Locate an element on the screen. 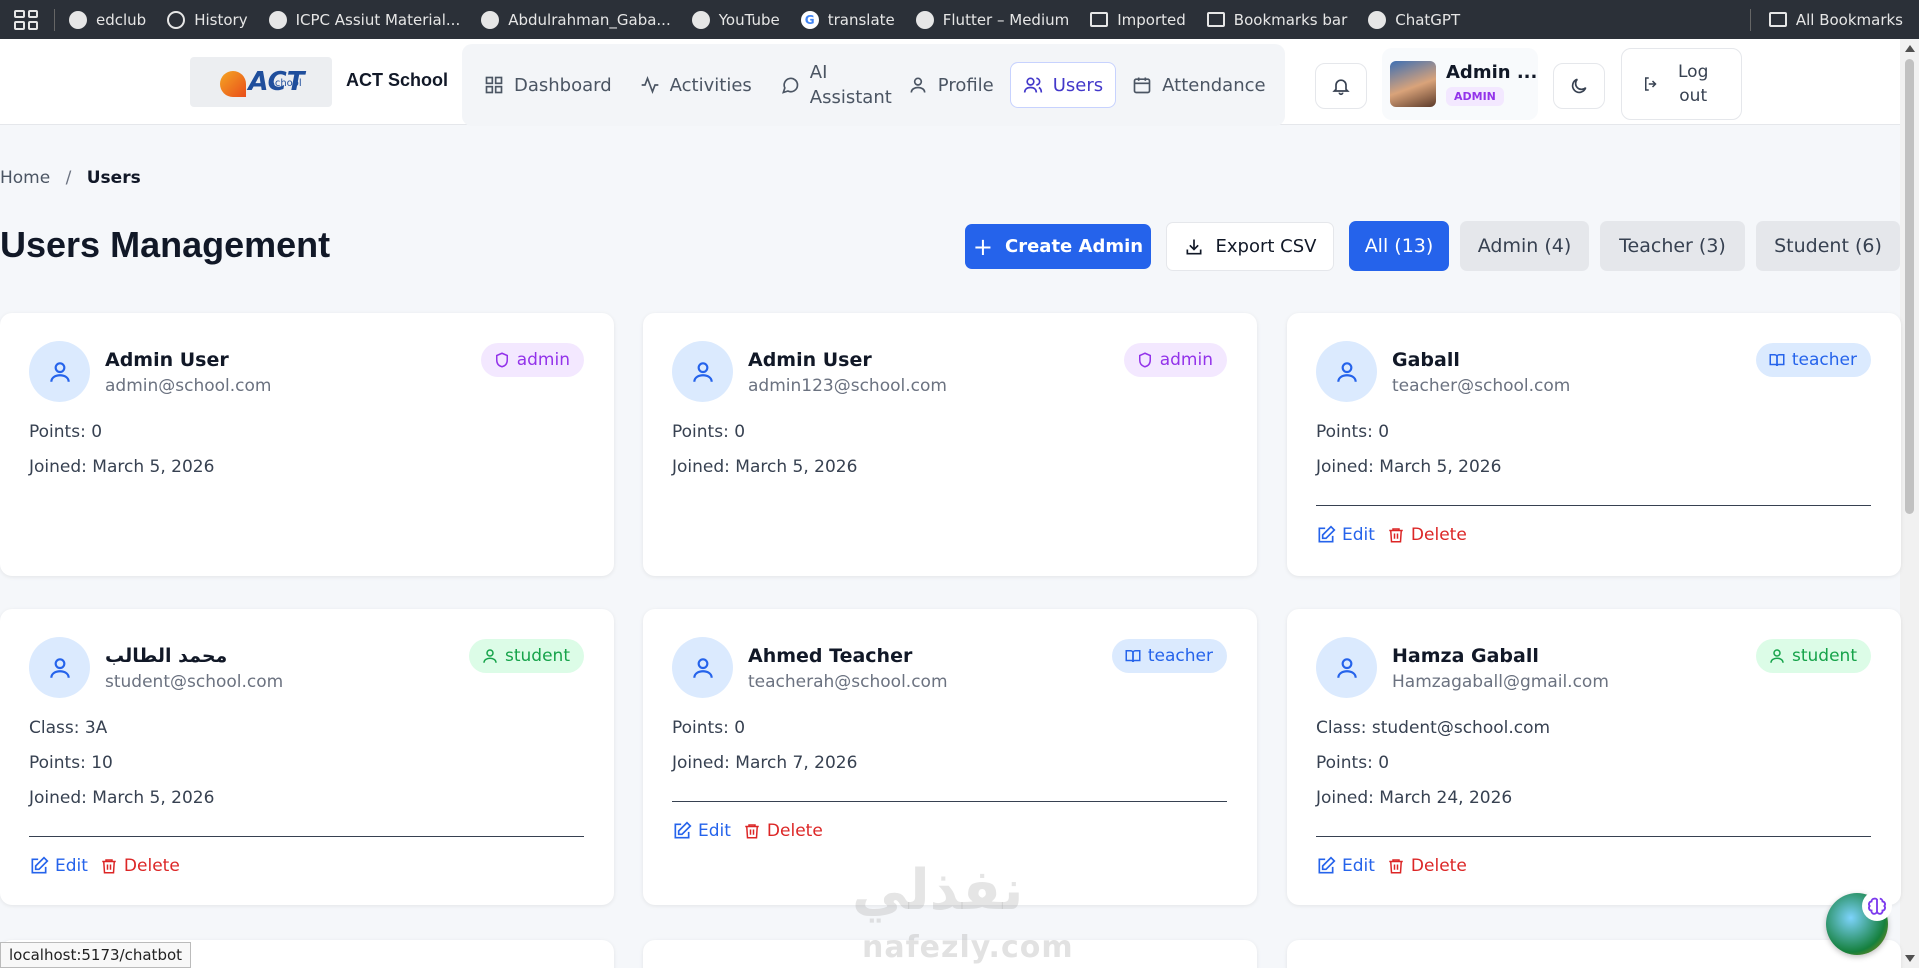 The width and height of the screenshot is (1919, 968). chatgpt-icon is located at coordinates (1377, 19).